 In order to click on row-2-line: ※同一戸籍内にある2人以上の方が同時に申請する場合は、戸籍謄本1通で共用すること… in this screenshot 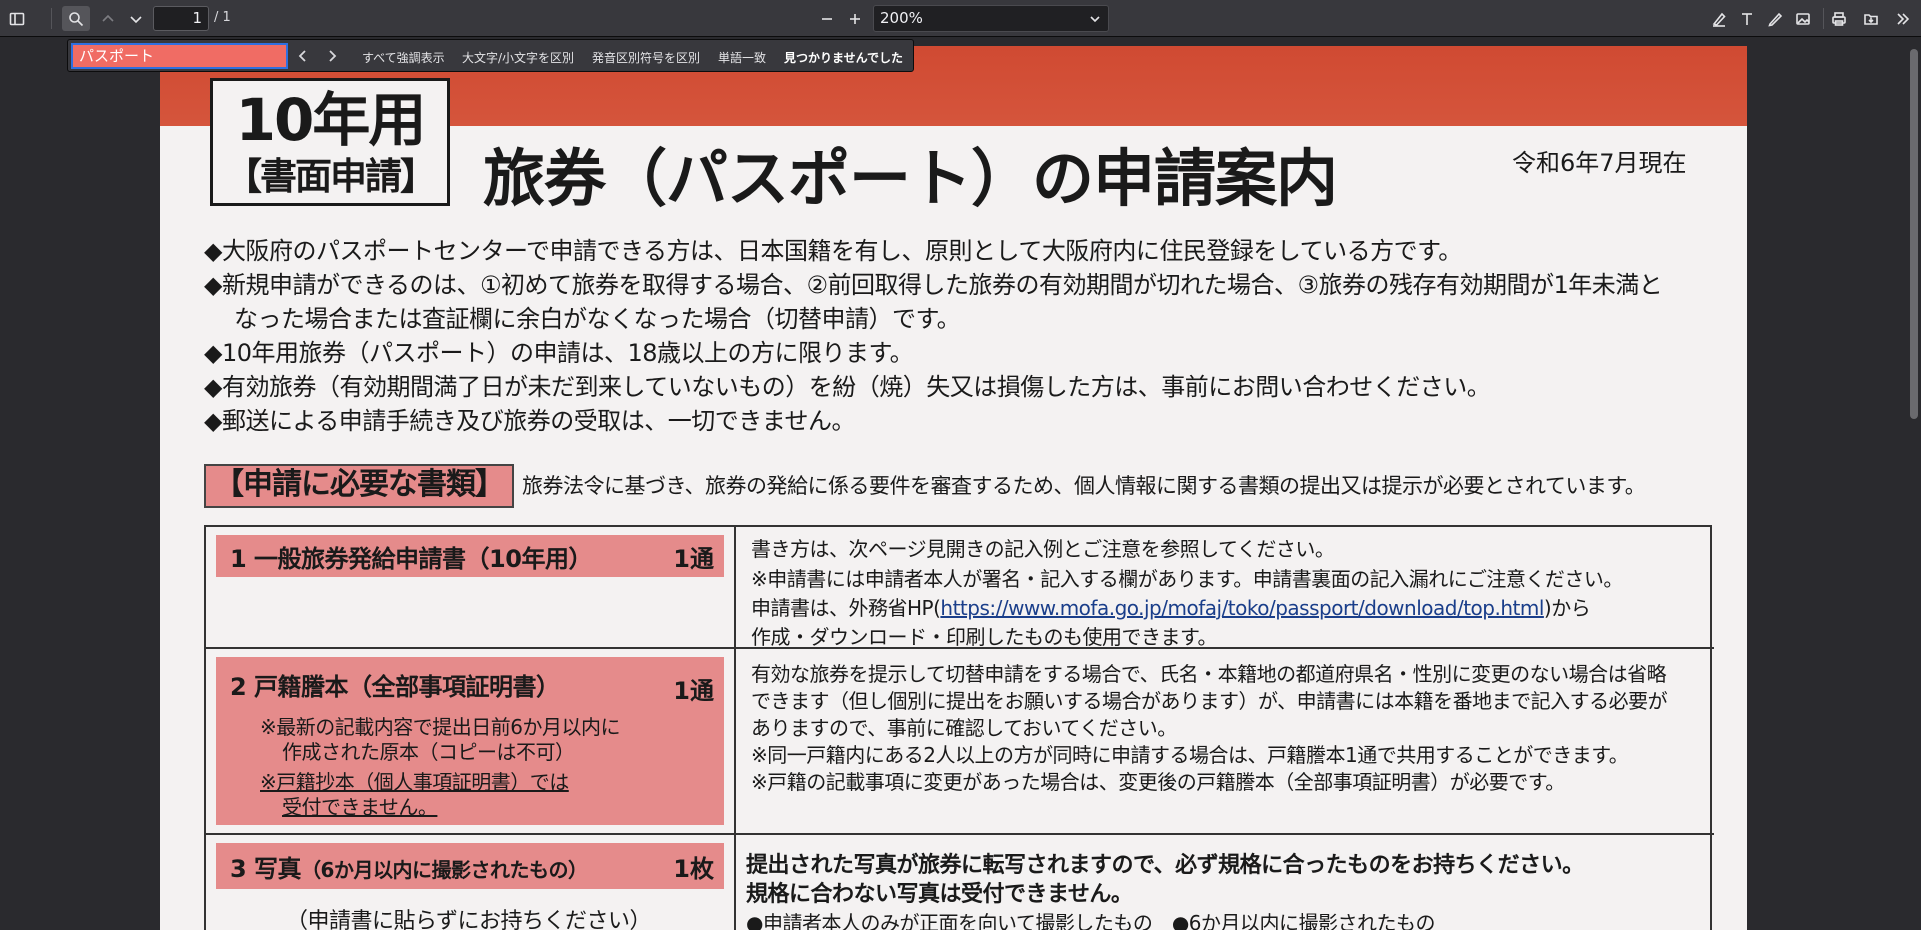, I will do `click(1190, 755)`.